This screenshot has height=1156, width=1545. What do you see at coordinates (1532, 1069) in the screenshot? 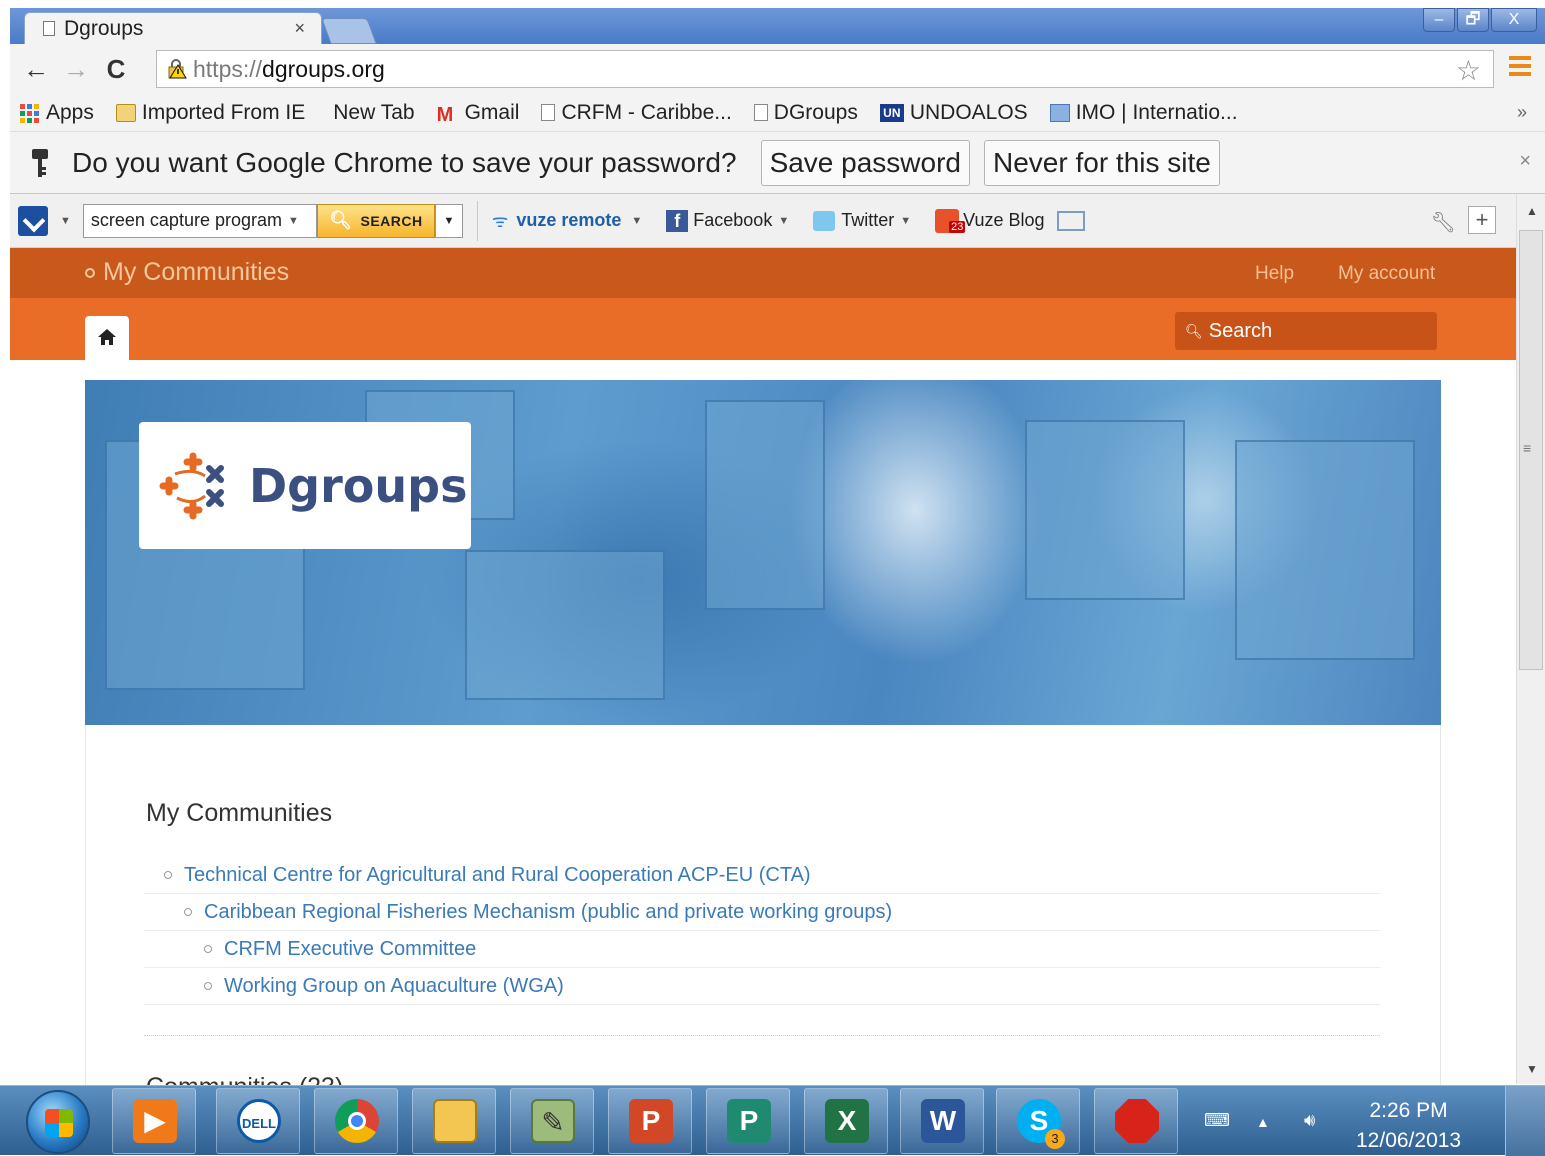
I see `scroll-down-icon: ▼` at bounding box center [1532, 1069].